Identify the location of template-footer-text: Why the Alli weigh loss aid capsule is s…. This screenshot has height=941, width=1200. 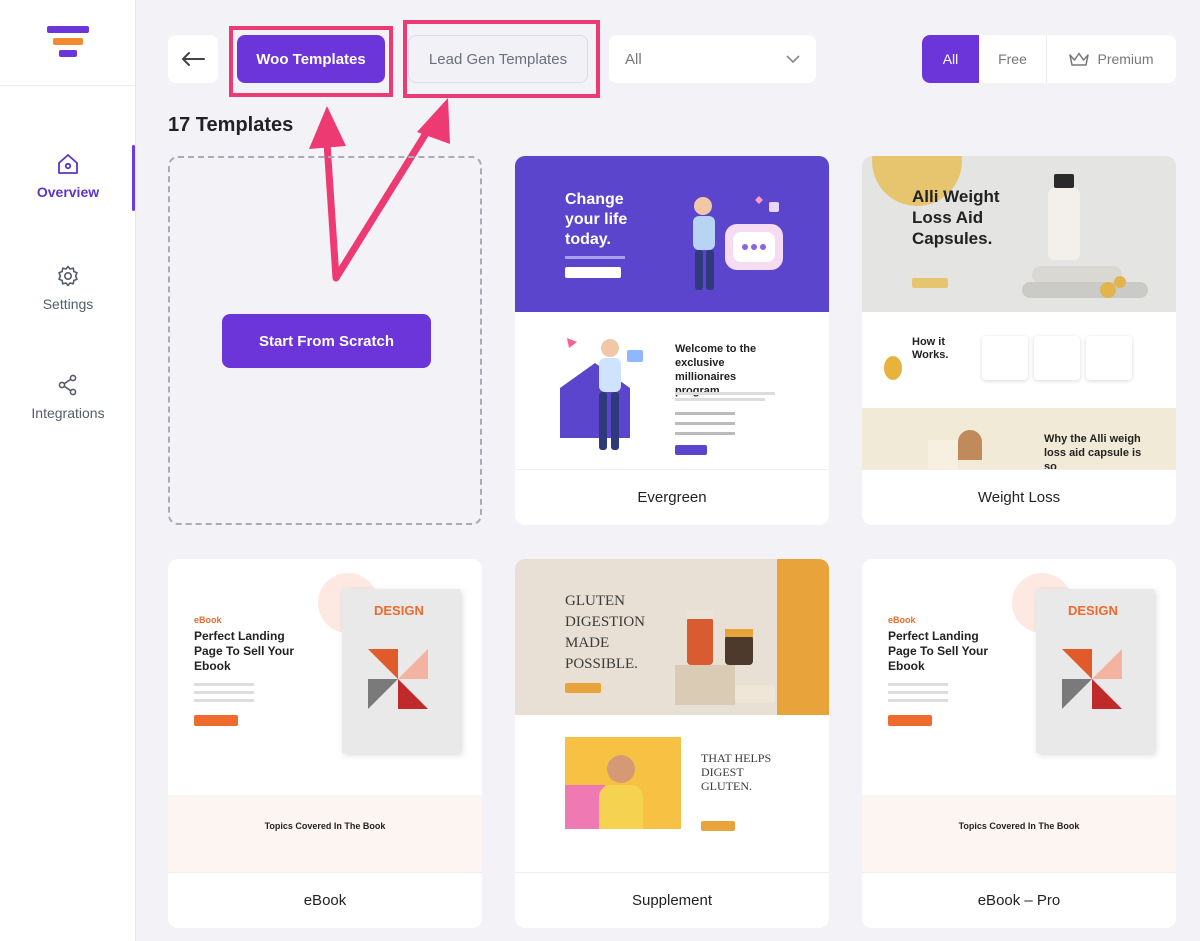
(1093, 451).